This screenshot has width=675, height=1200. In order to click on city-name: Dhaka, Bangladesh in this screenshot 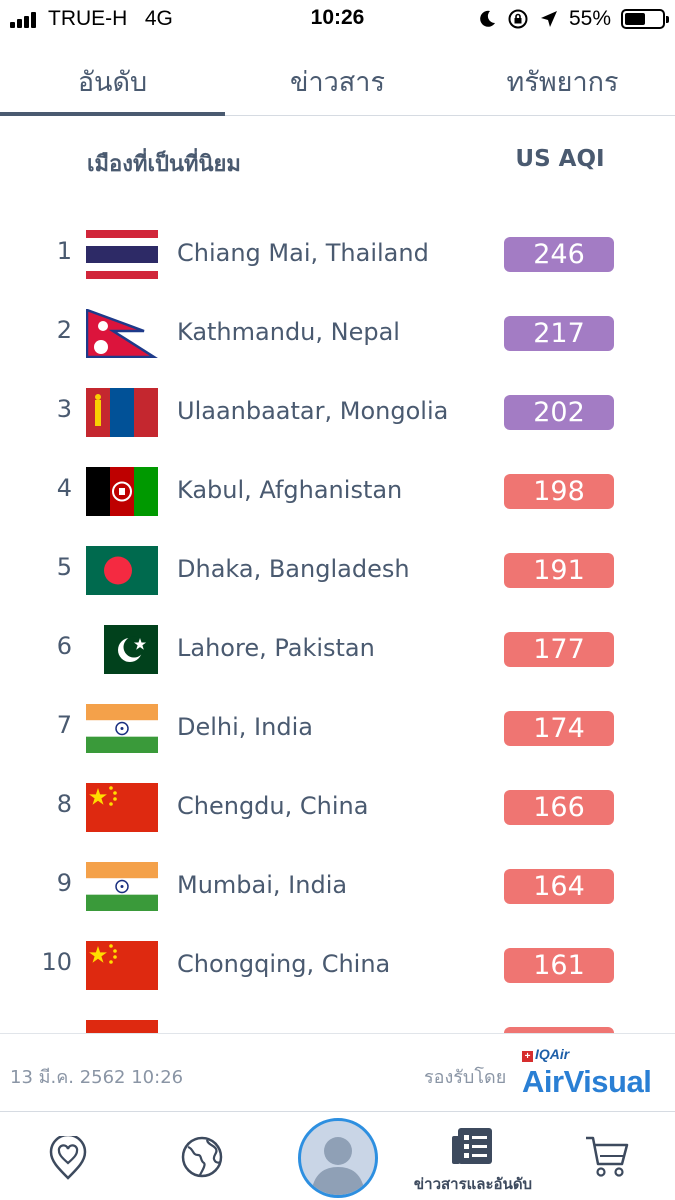, I will do `click(293, 569)`.